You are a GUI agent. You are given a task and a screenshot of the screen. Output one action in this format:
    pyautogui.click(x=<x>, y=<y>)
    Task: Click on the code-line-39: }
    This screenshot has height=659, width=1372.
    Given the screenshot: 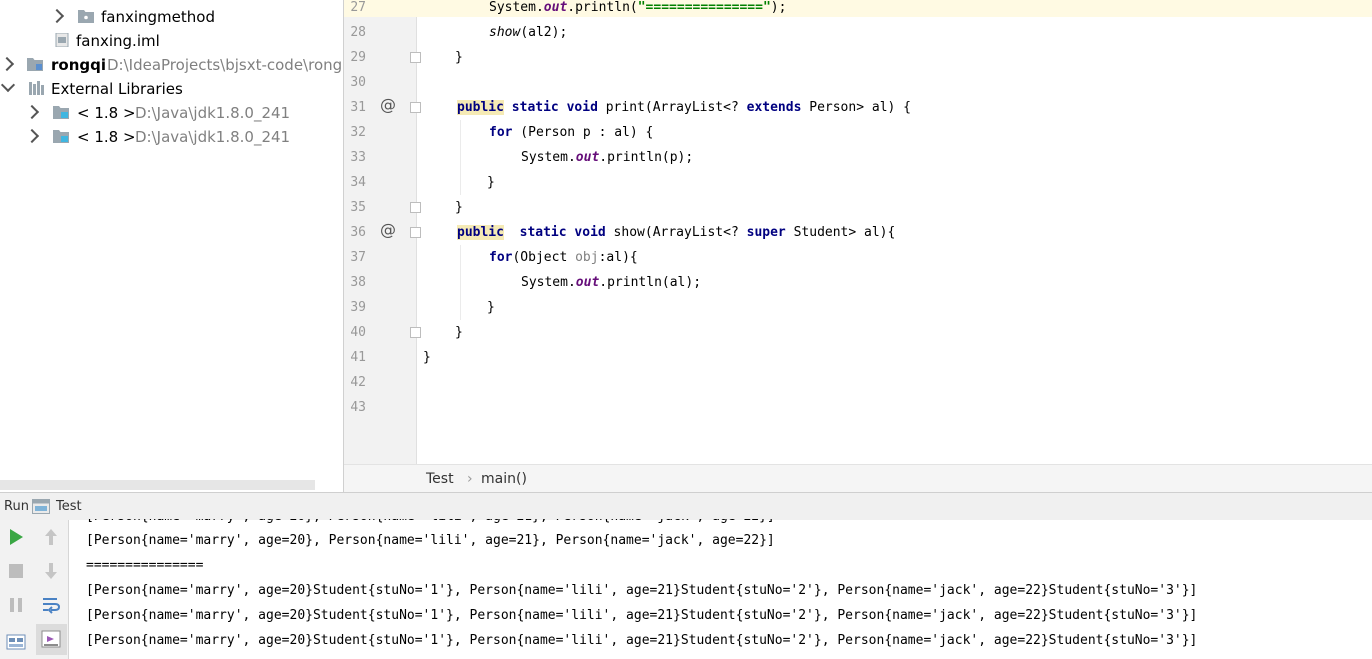 What is the action you would take?
    pyautogui.click(x=491, y=307)
    